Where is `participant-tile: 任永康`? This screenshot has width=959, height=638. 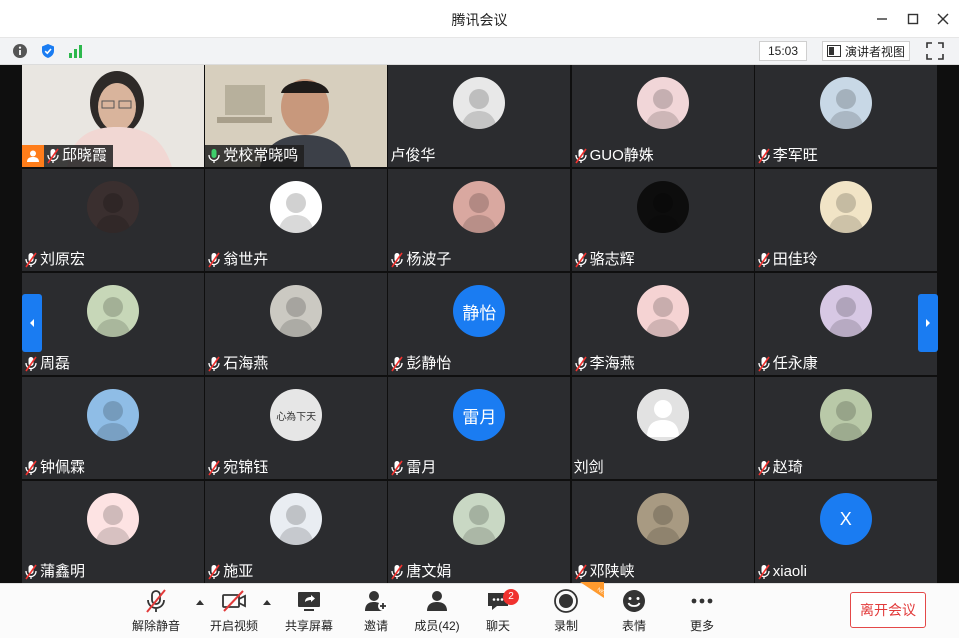
participant-tile: 任永康 is located at coordinates (845, 324).